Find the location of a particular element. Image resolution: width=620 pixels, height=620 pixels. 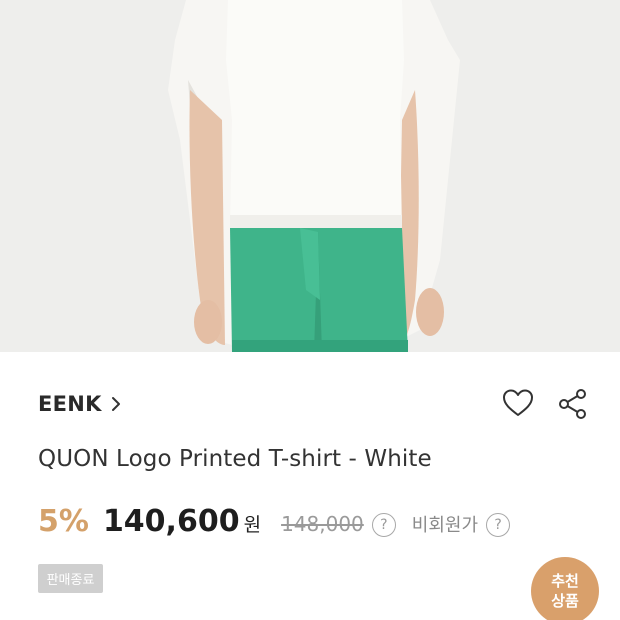

brand-name: EENK is located at coordinates (70, 404).